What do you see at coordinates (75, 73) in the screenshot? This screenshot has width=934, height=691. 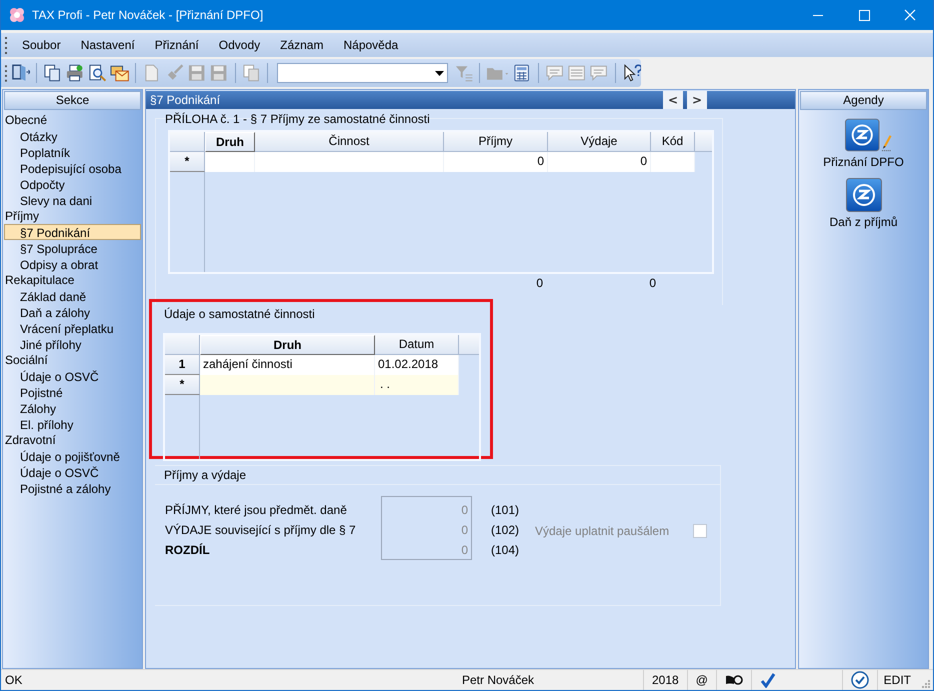 I see `printer-icon` at bounding box center [75, 73].